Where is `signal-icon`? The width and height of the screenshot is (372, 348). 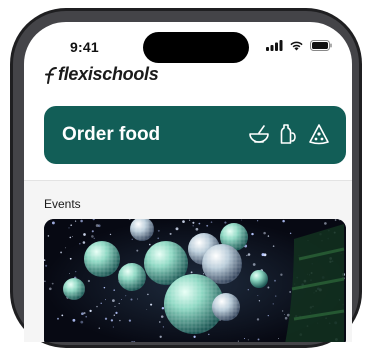
signal-icon is located at coordinates (274, 45).